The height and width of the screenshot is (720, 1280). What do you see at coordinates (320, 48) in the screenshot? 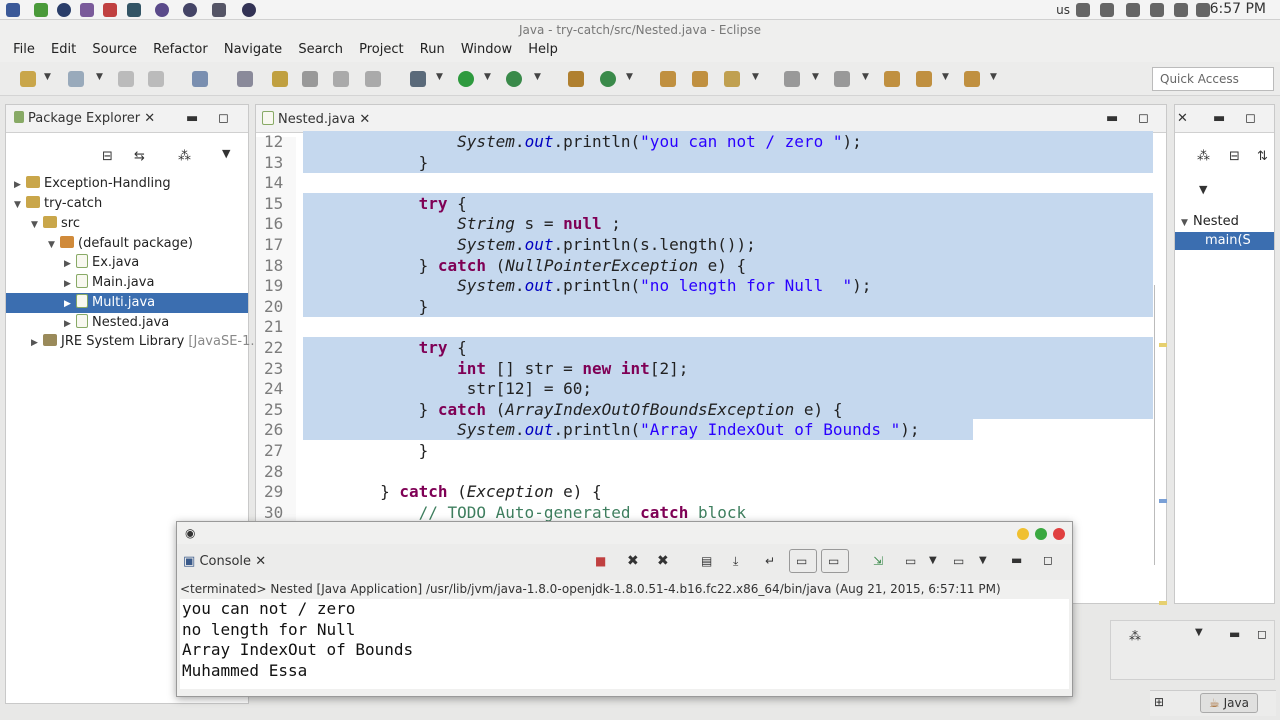
I see `menu-search: Search` at bounding box center [320, 48].